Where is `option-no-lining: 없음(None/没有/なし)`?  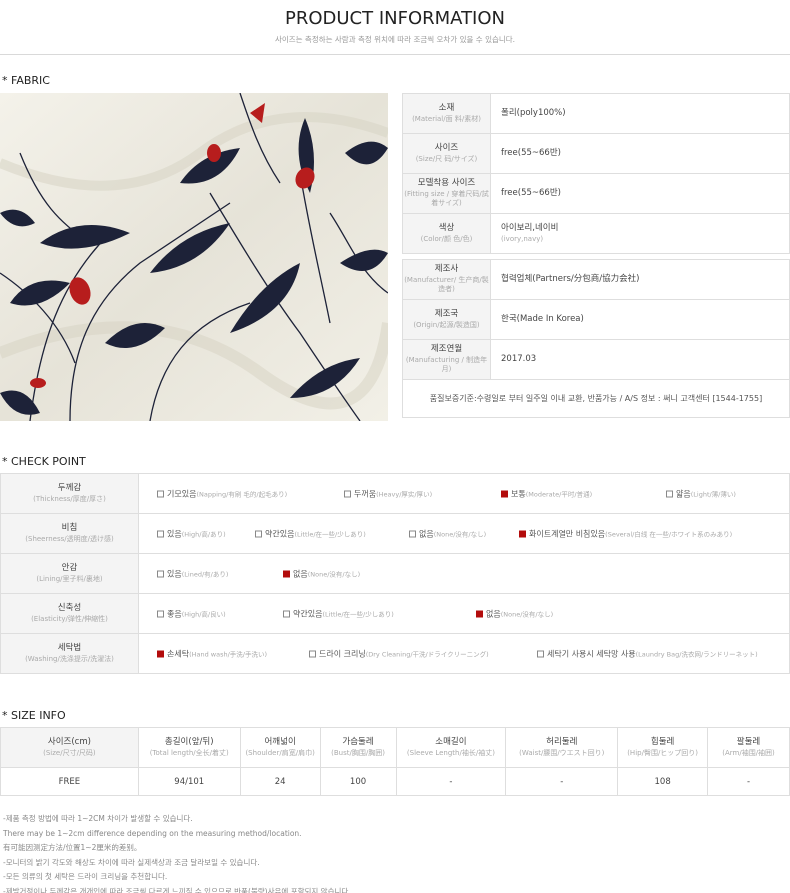 option-no-lining: 없음(None/没有/なし) is located at coordinates (321, 573).